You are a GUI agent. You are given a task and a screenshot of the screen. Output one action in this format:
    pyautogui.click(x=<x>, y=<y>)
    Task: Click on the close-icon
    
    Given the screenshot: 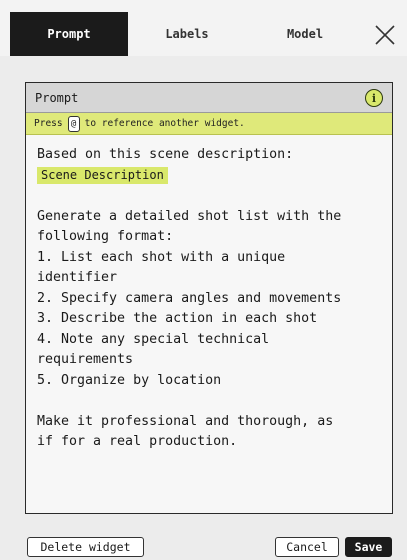 What is the action you would take?
    pyautogui.click(x=385, y=35)
    